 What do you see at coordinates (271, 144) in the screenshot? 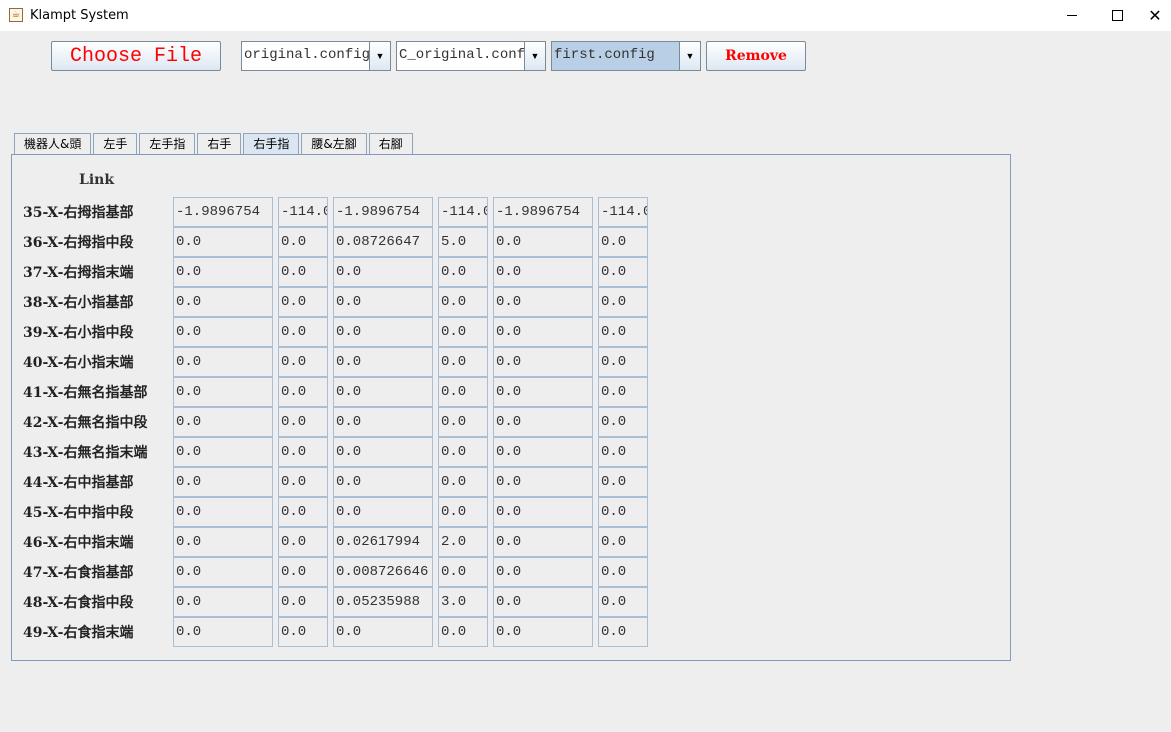
I see `tab-right-fingers: 右手指` at bounding box center [271, 144].